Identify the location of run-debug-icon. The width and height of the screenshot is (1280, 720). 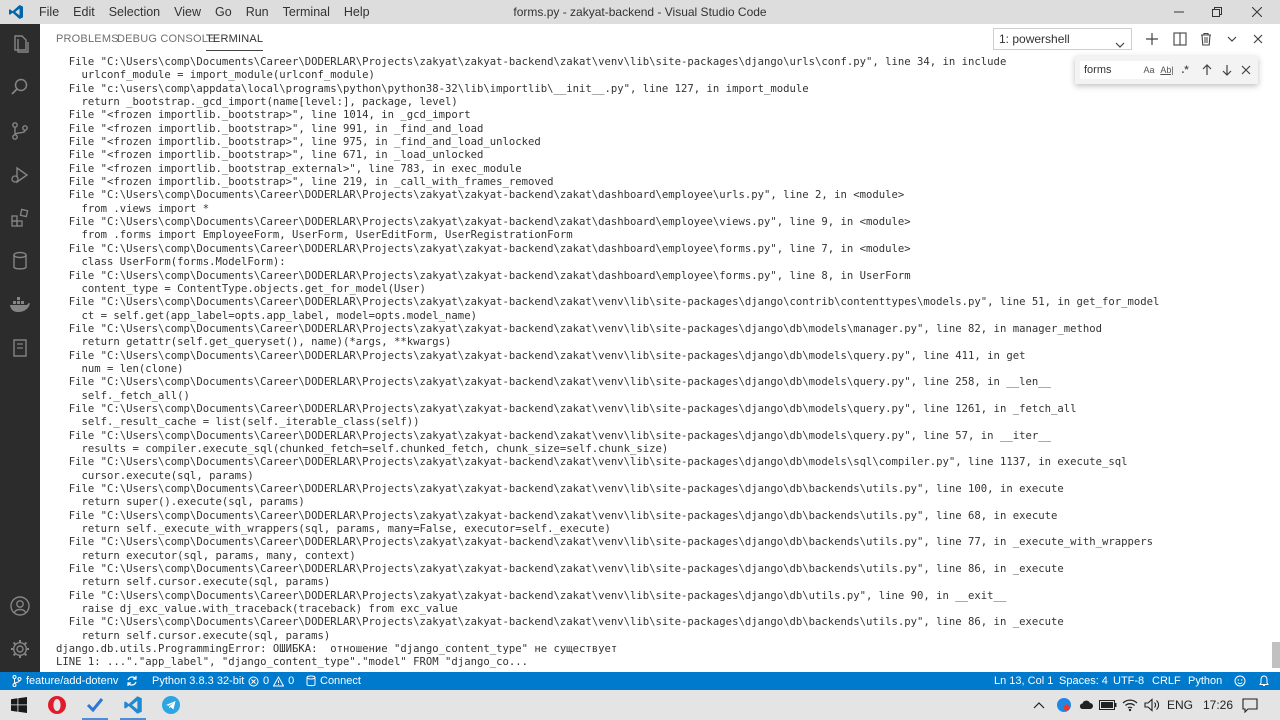
(20, 175).